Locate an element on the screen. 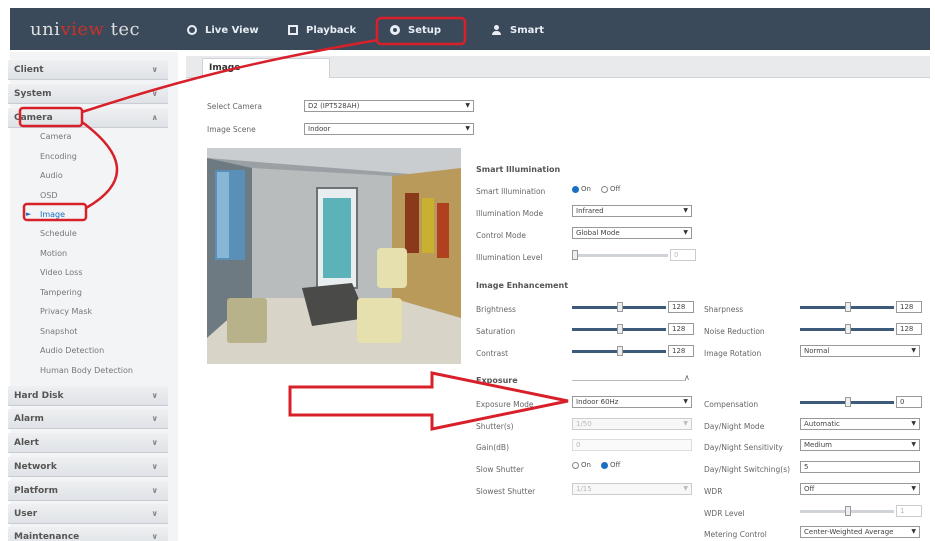  sidebar-section-user: User ∨ is located at coordinates (88, 514).